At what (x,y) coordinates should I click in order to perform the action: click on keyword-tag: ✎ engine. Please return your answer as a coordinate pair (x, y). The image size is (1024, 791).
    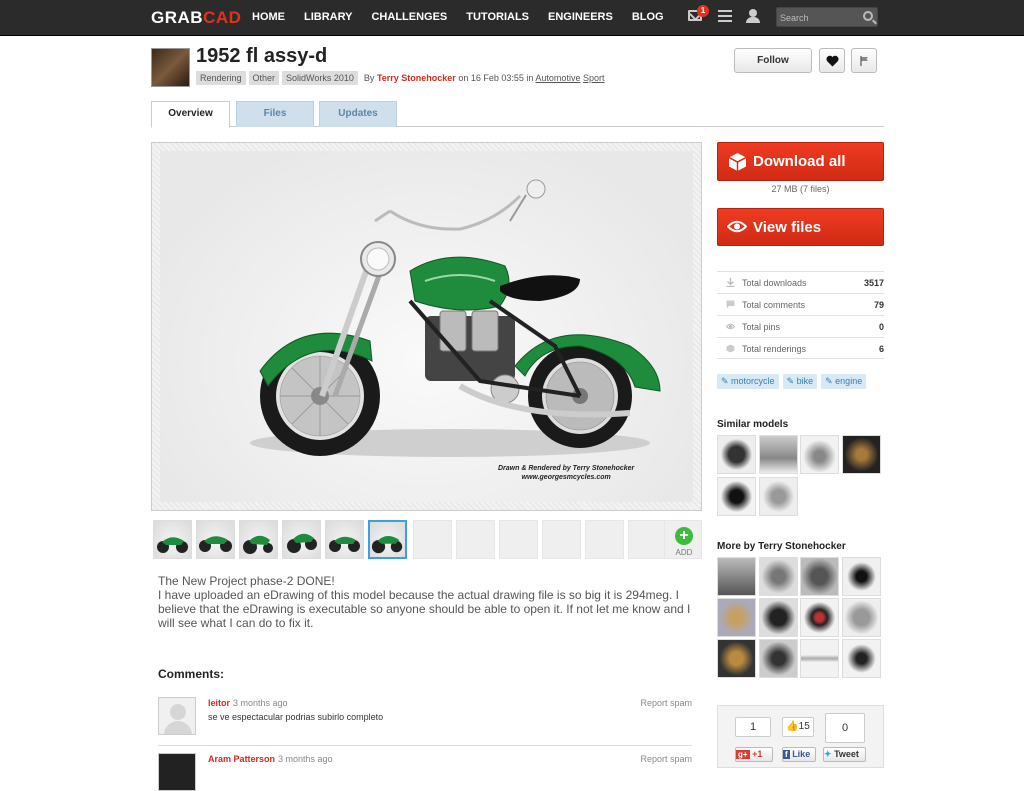
    Looking at the image, I should click on (844, 381).